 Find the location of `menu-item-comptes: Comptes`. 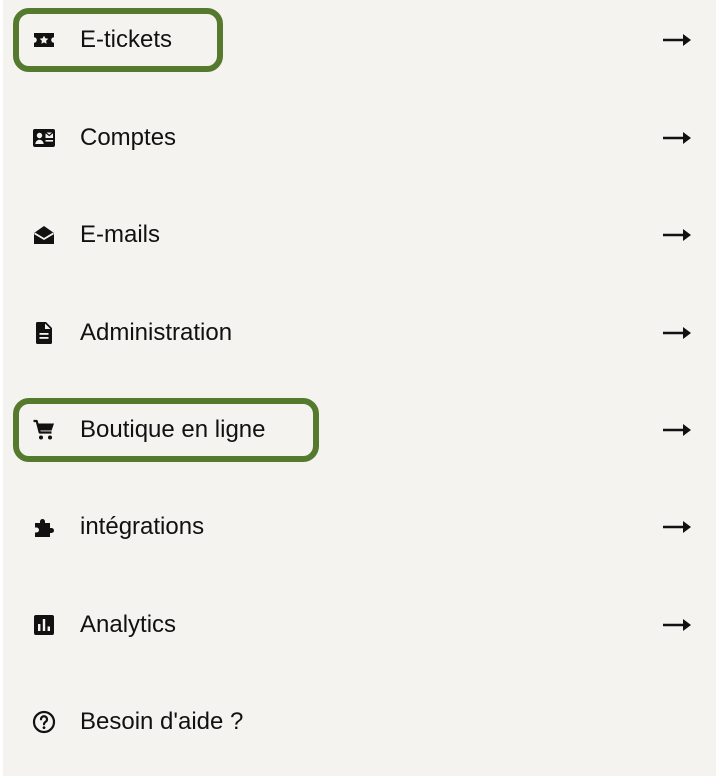

menu-item-comptes: Comptes is located at coordinates (359, 138).